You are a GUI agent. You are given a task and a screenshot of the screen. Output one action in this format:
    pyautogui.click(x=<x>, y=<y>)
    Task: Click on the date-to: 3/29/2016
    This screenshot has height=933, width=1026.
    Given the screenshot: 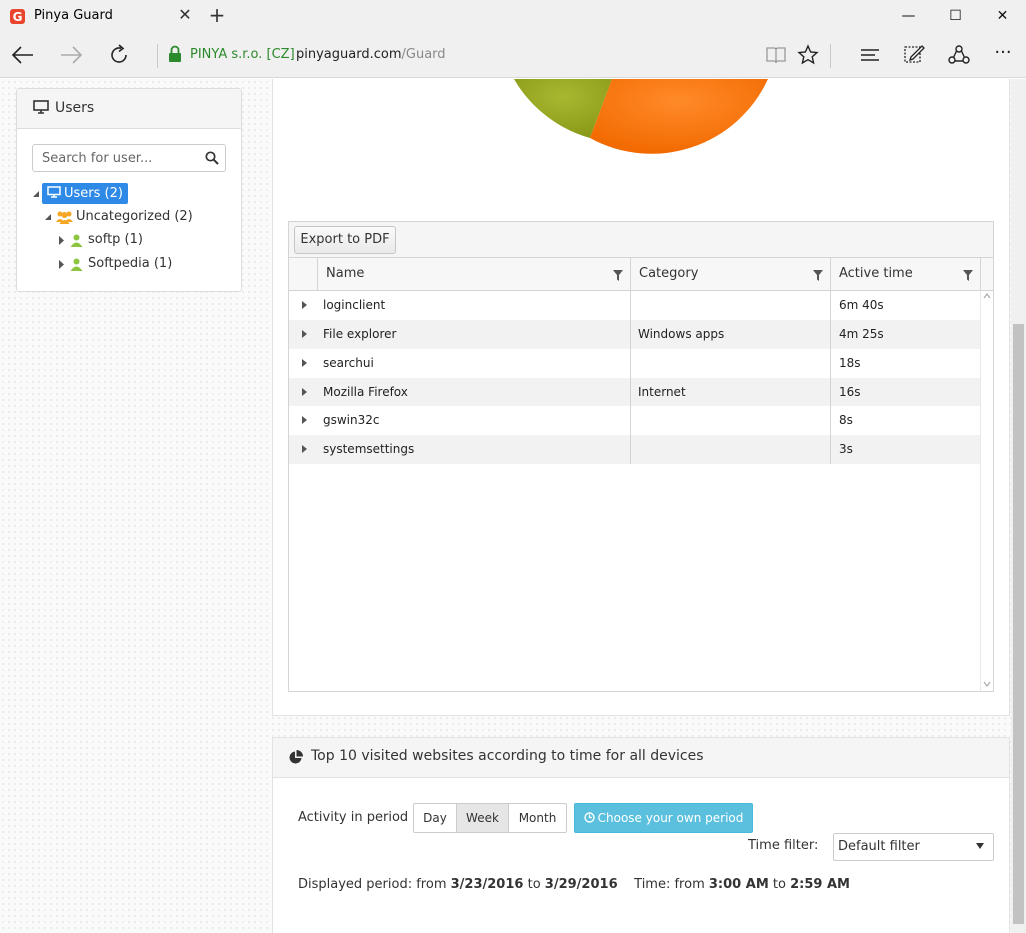 What is the action you would take?
    pyautogui.click(x=581, y=884)
    